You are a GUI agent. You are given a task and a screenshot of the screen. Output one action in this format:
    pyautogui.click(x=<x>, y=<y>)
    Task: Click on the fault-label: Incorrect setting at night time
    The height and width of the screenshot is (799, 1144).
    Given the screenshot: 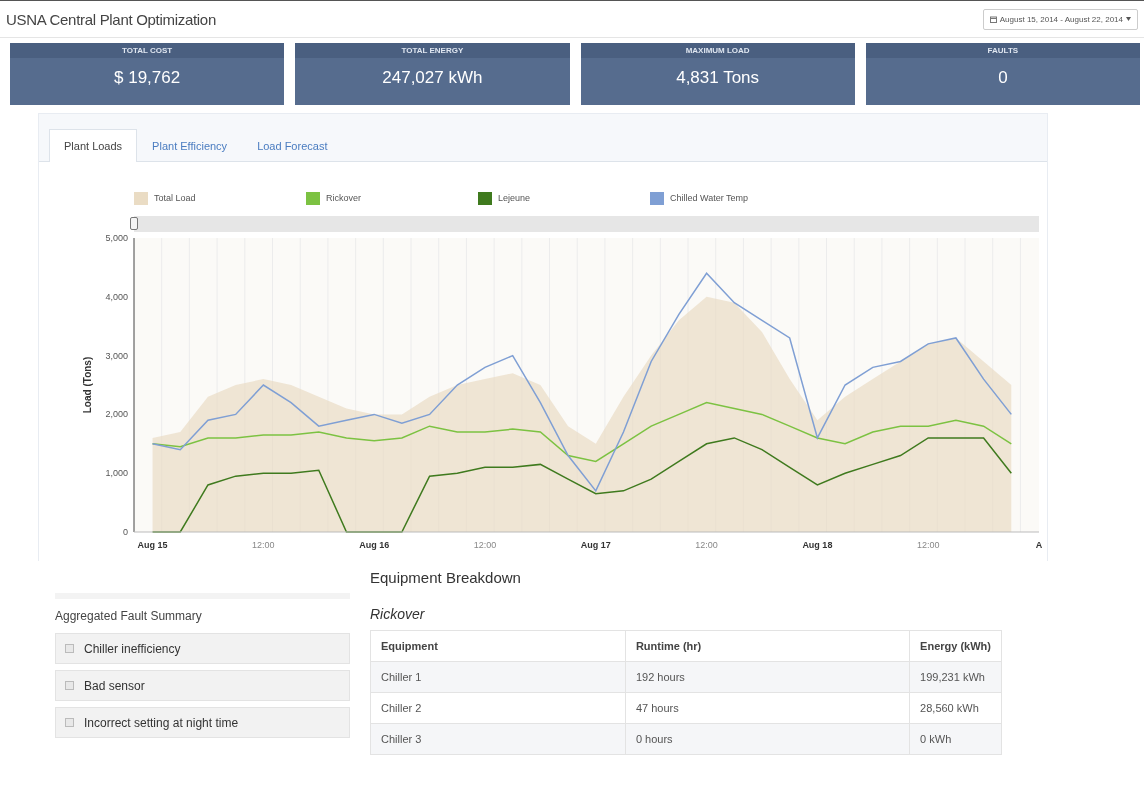 What is the action you would take?
    pyautogui.click(x=161, y=722)
    